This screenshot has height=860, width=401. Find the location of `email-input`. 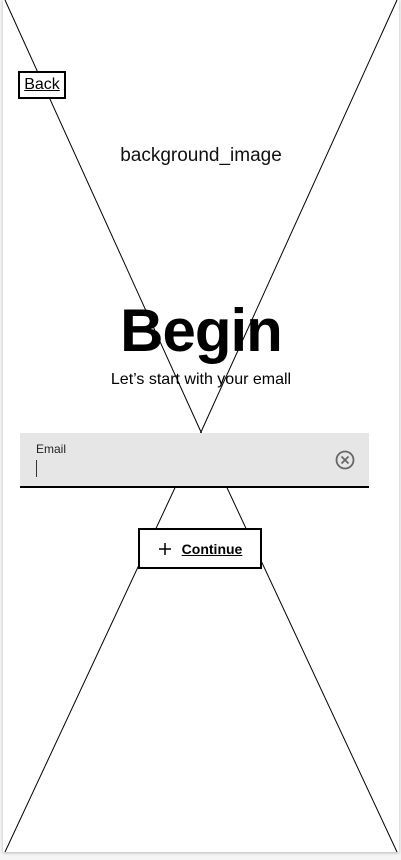

email-input is located at coordinates (181, 469).